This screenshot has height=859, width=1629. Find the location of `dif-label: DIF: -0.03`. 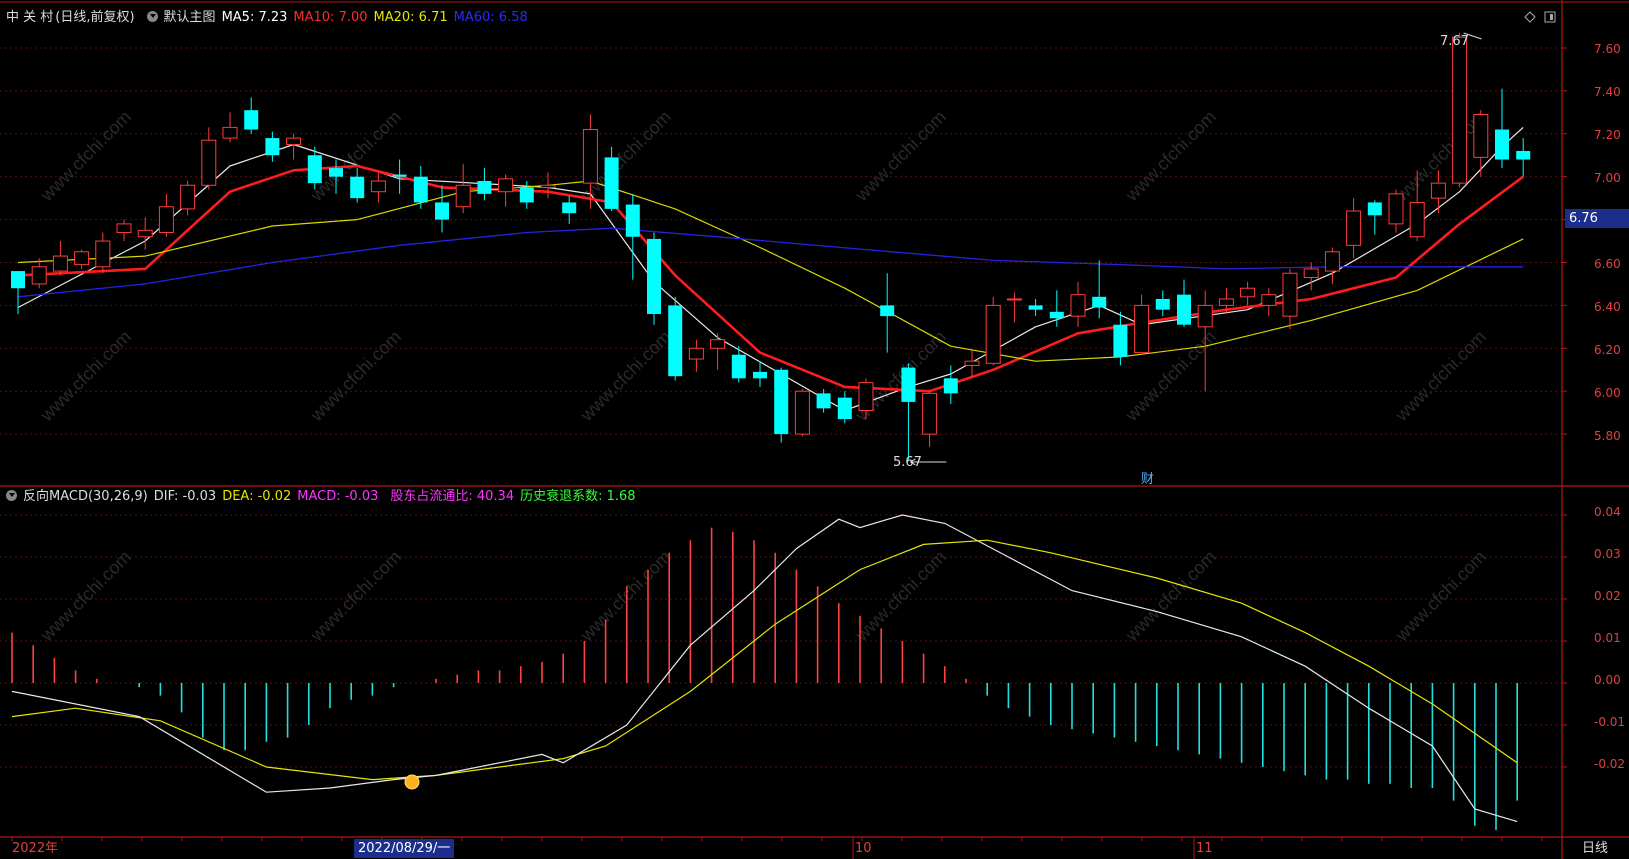

dif-label: DIF: -0.03 is located at coordinates (185, 496).